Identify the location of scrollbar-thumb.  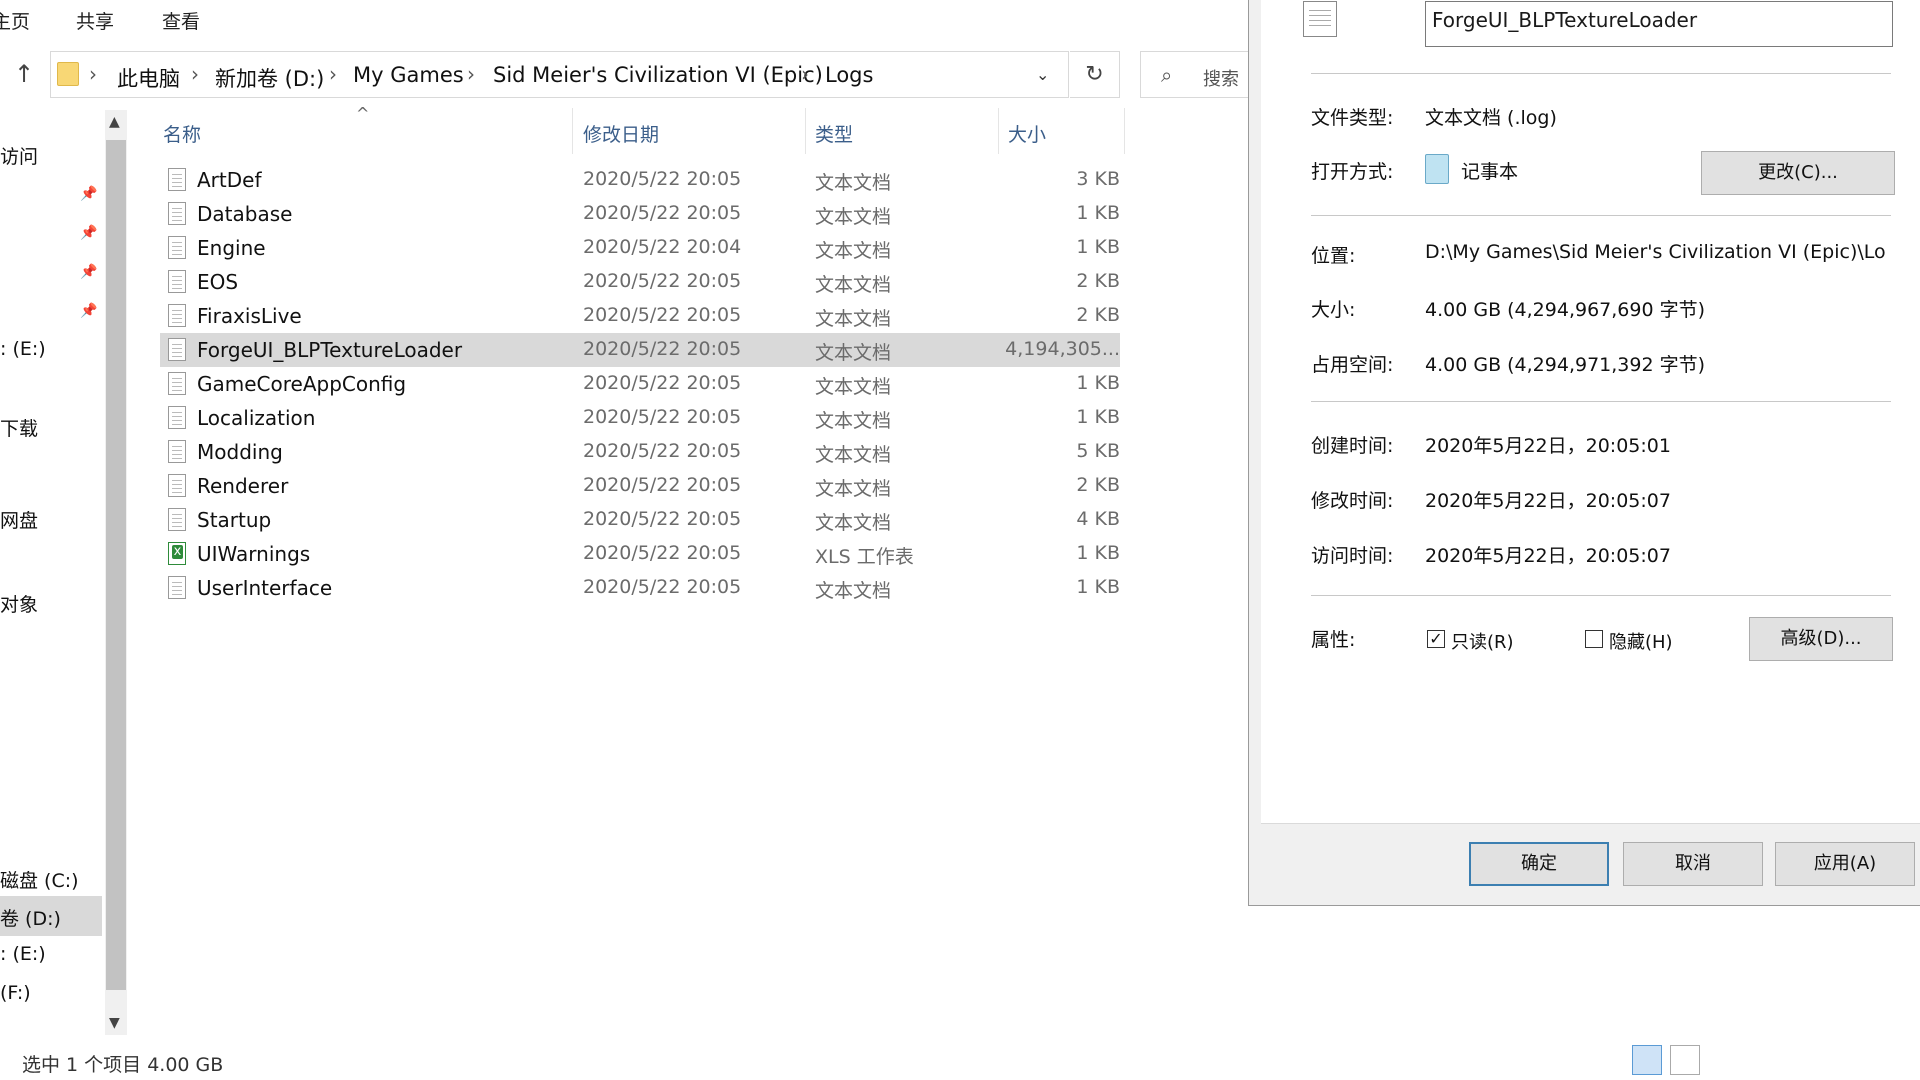
(116, 565).